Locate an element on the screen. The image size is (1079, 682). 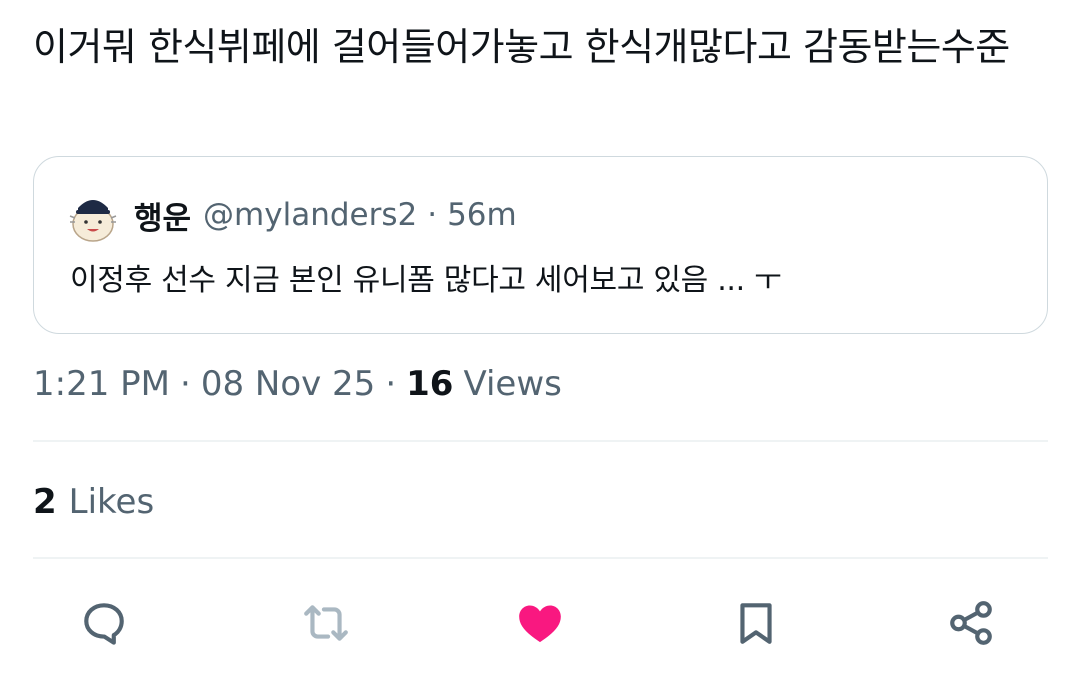
bookmark-icon is located at coordinates (756, 623).